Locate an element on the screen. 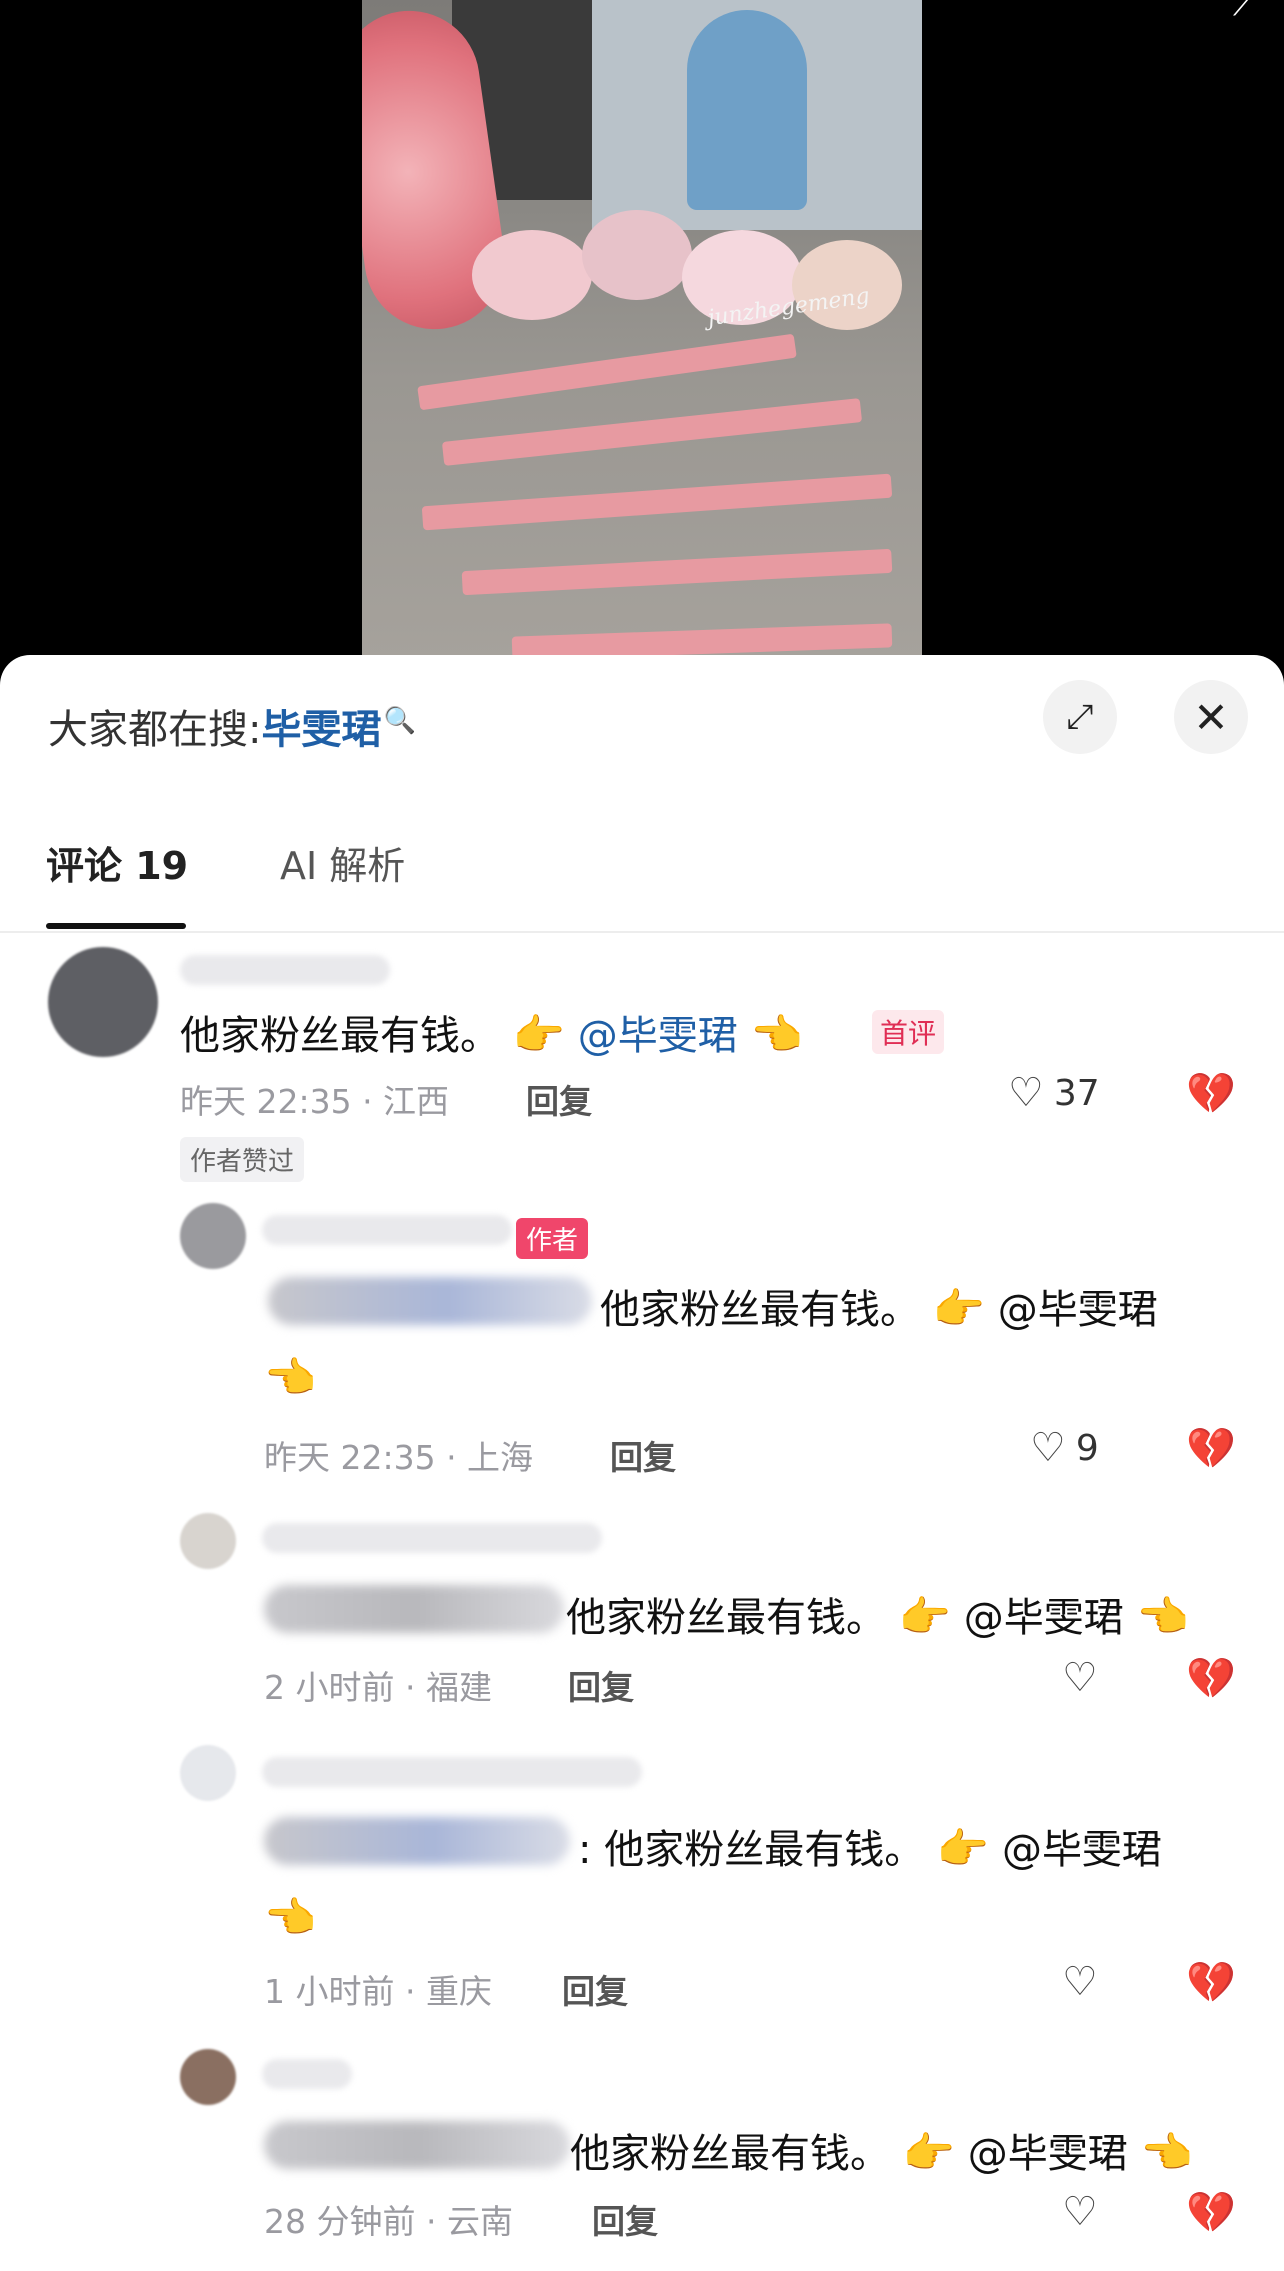 Image resolution: width=1284 pixels, height=2271 pixels. search-icon: 🔍 is located at coordinates (399, 720).